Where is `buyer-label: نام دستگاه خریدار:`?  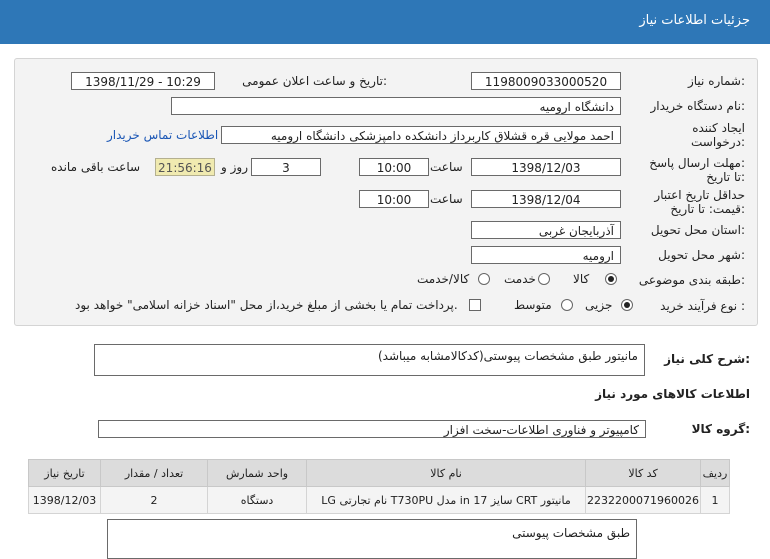
buyer-label: نام دستگاه خریدار: is located at coordinates (698, 106).